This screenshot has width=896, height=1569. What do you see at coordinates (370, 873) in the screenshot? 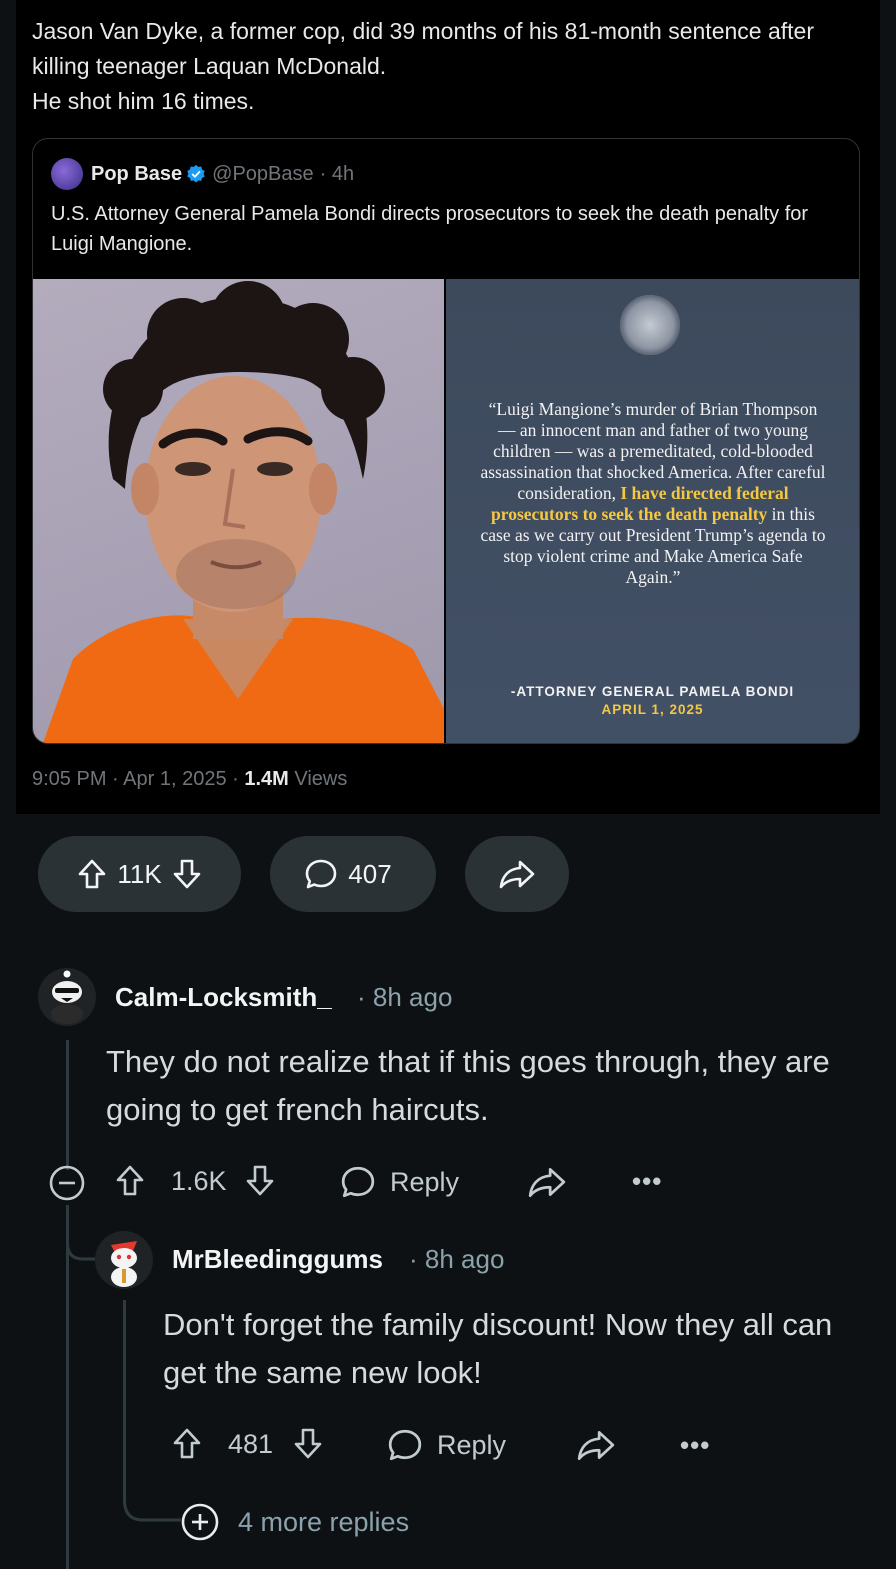
I see `comment-count: 407` at bounding box center [370, 873].